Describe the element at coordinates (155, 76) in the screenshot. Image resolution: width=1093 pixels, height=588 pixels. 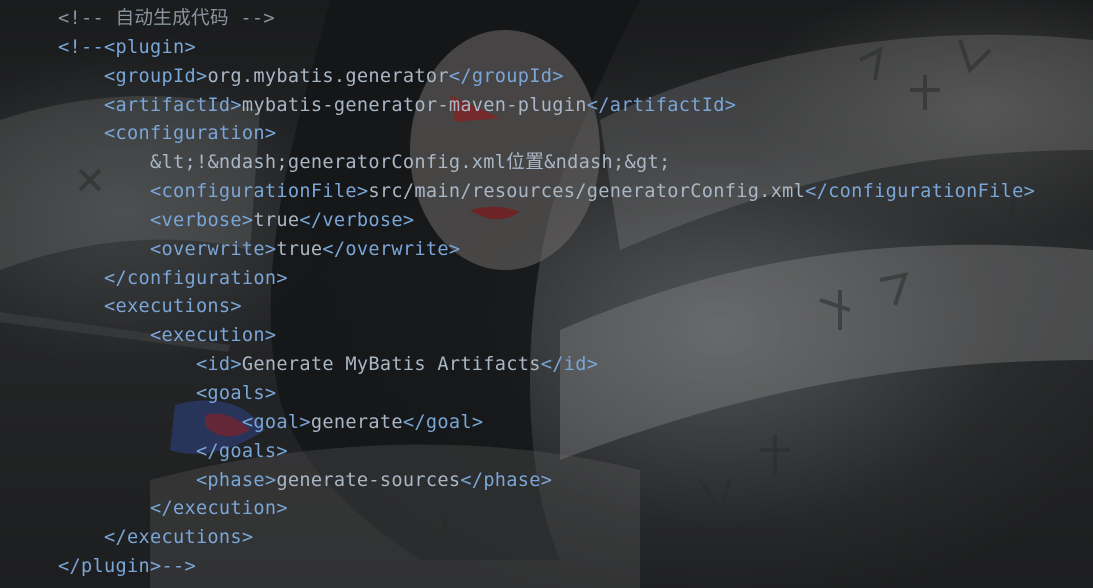
I see `xml-tag: <groupId>` at that location.